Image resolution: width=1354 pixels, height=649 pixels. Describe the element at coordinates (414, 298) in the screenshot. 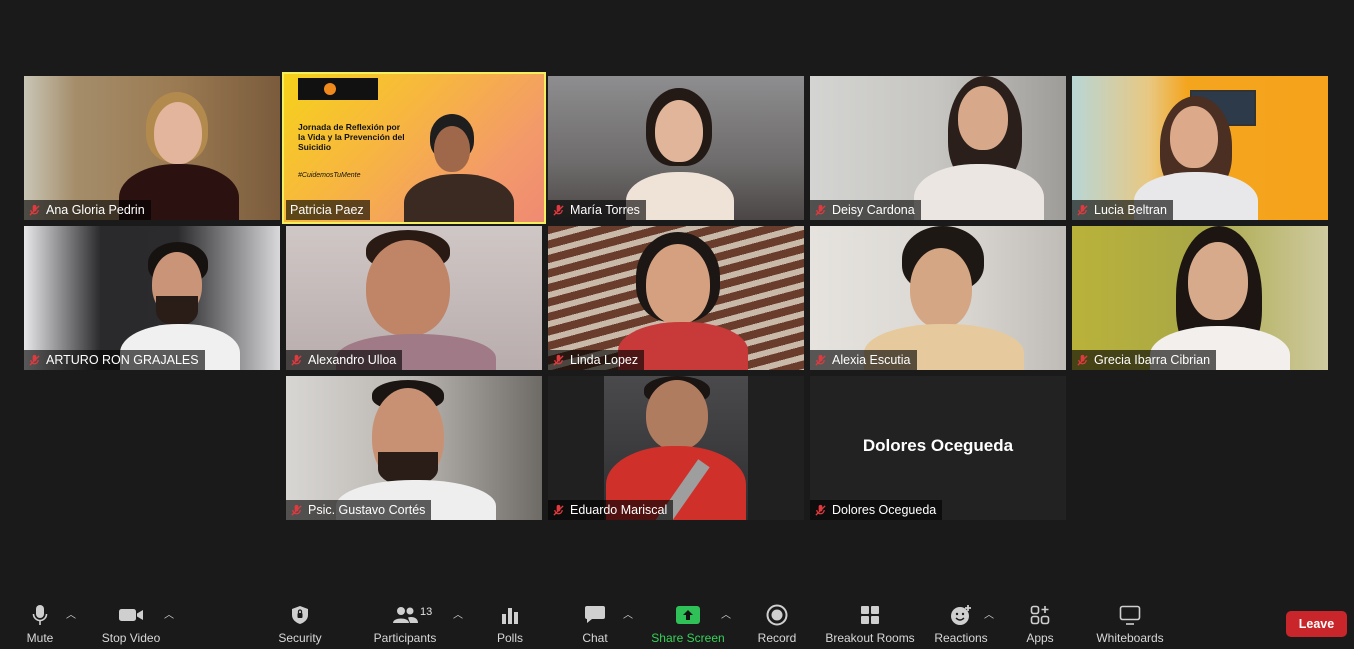

I see `video-tile: Alexandro Ulloa` at that location.